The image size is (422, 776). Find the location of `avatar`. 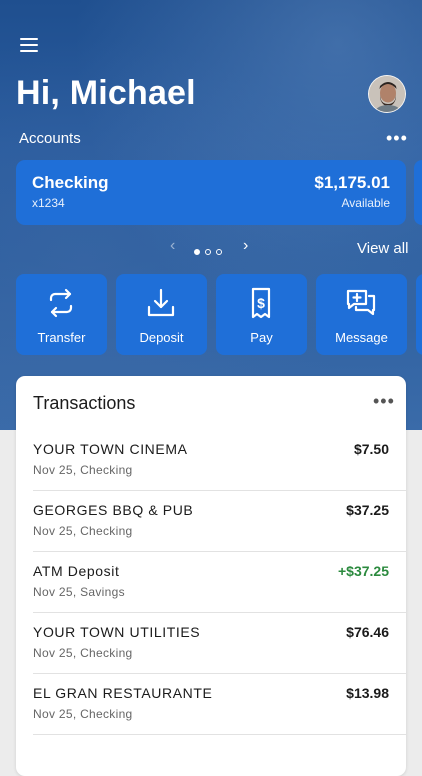

avatar is located at coordinates (387, 94).